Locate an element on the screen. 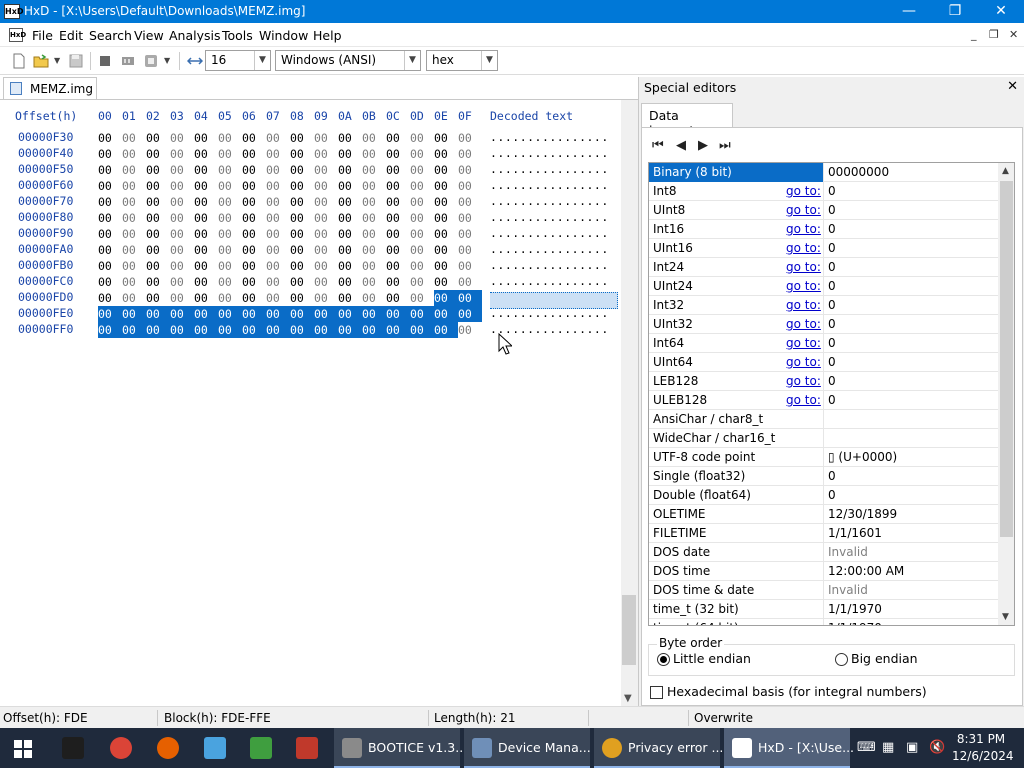 This screenshot has height=768, width=1024. document-close-button: ✕ is located at coordinates (1013, 34).